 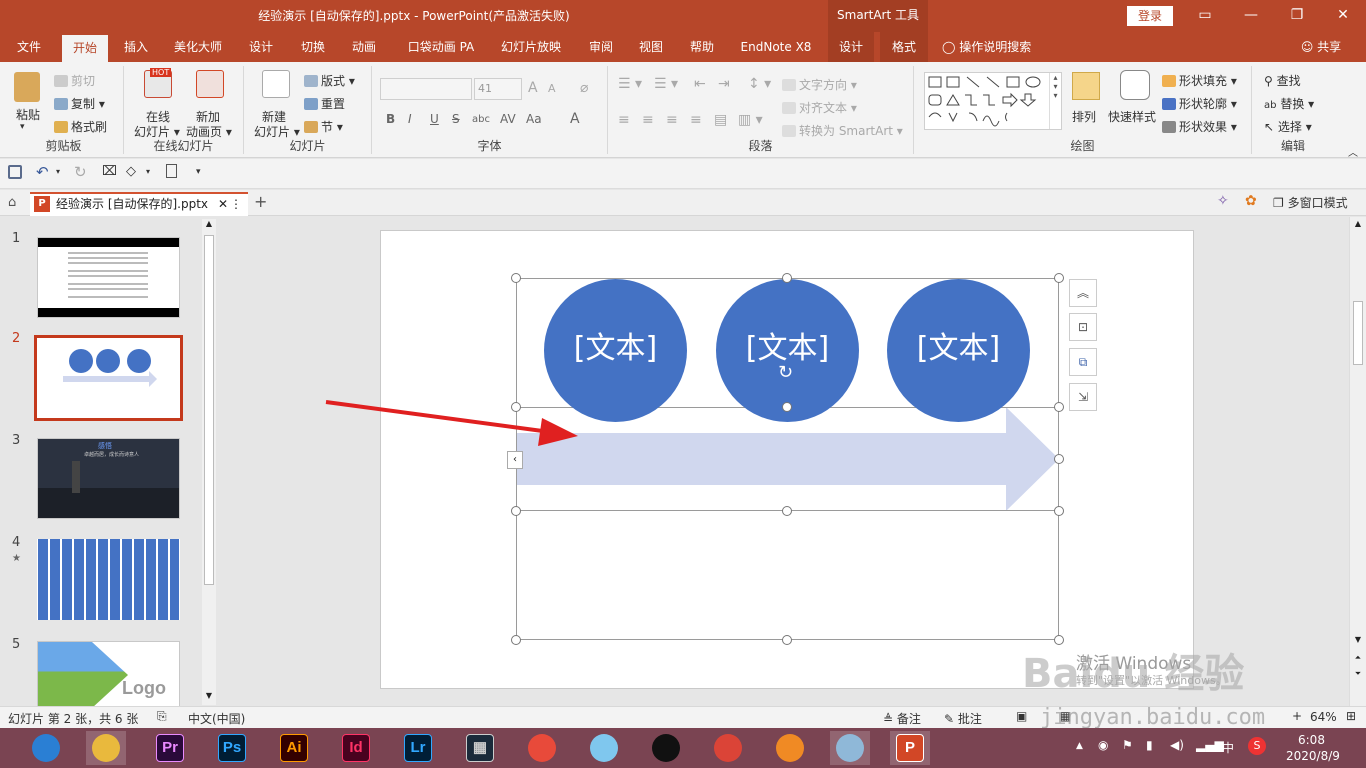 What do you see at coordinates (776, 47) in the screenshot?
I see `tab-endnote: EndNote X8` at bounding box center [776, 47].